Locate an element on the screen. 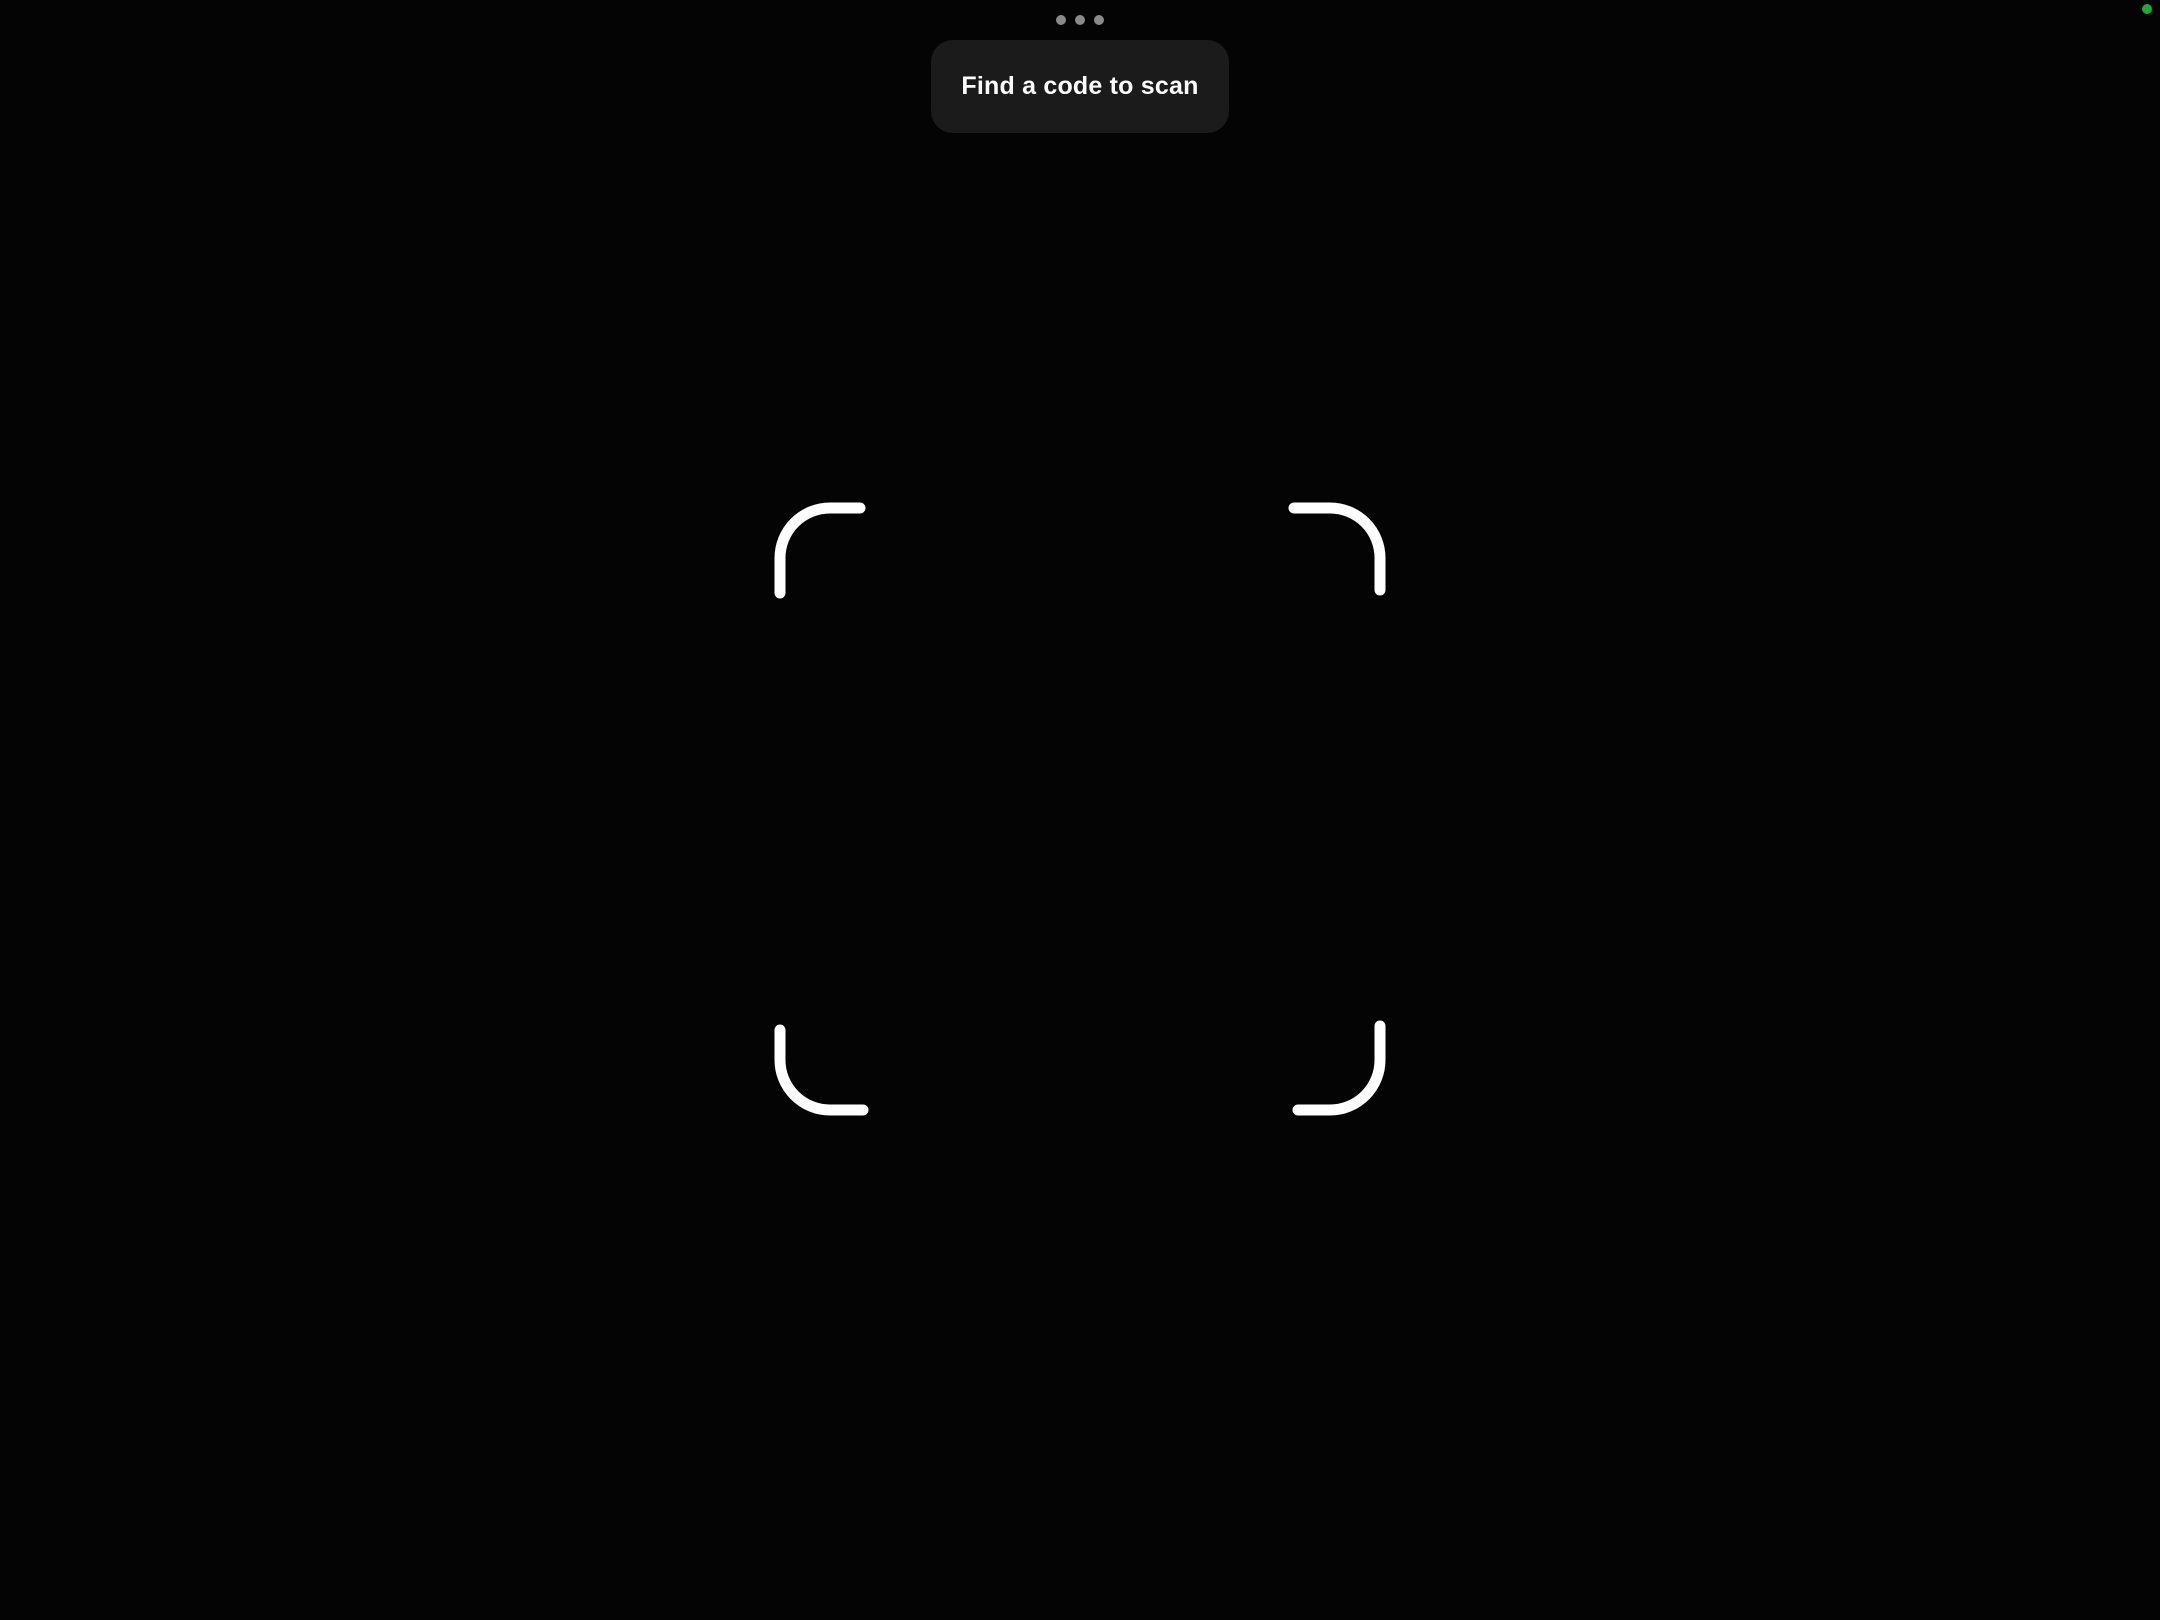  scan-hint-pill: Find a code to scan is located at coordinates (1080, 86).